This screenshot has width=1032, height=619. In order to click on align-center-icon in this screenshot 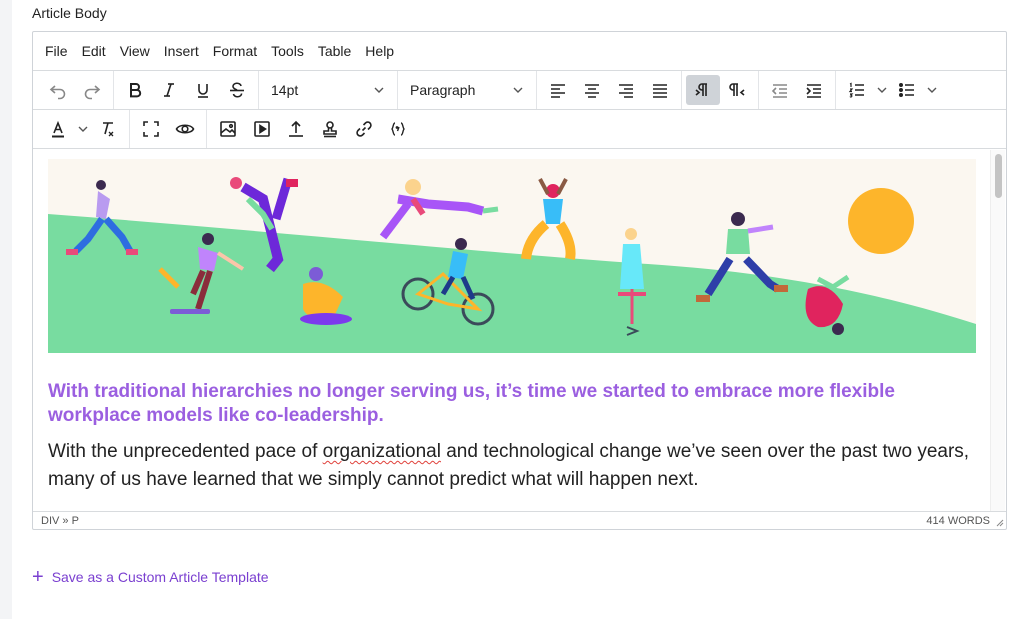, I will do `click(592, 91)`.